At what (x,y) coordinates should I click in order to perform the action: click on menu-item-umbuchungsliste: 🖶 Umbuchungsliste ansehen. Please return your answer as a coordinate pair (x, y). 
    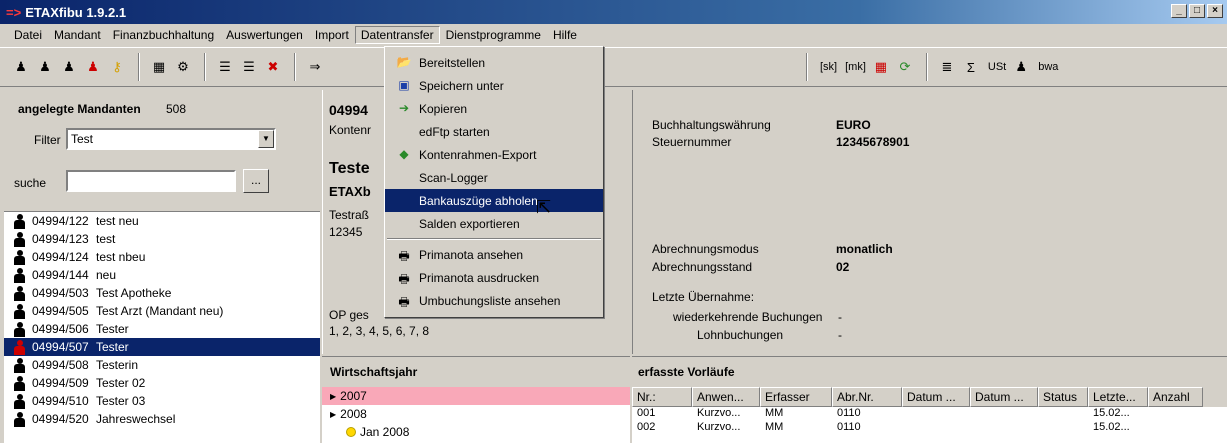
    Looking at the image, I should click on (494, 300).